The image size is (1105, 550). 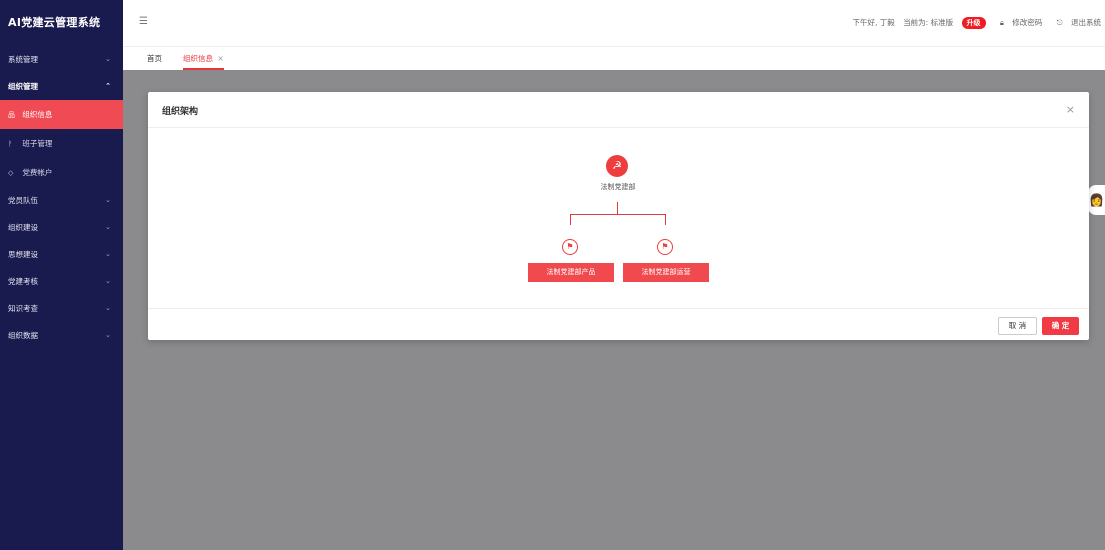 What do you see at coordinates (143, 21) in the screenshot?
I see `menu-fold-icon: ☰` at bounding box center [143, 21].